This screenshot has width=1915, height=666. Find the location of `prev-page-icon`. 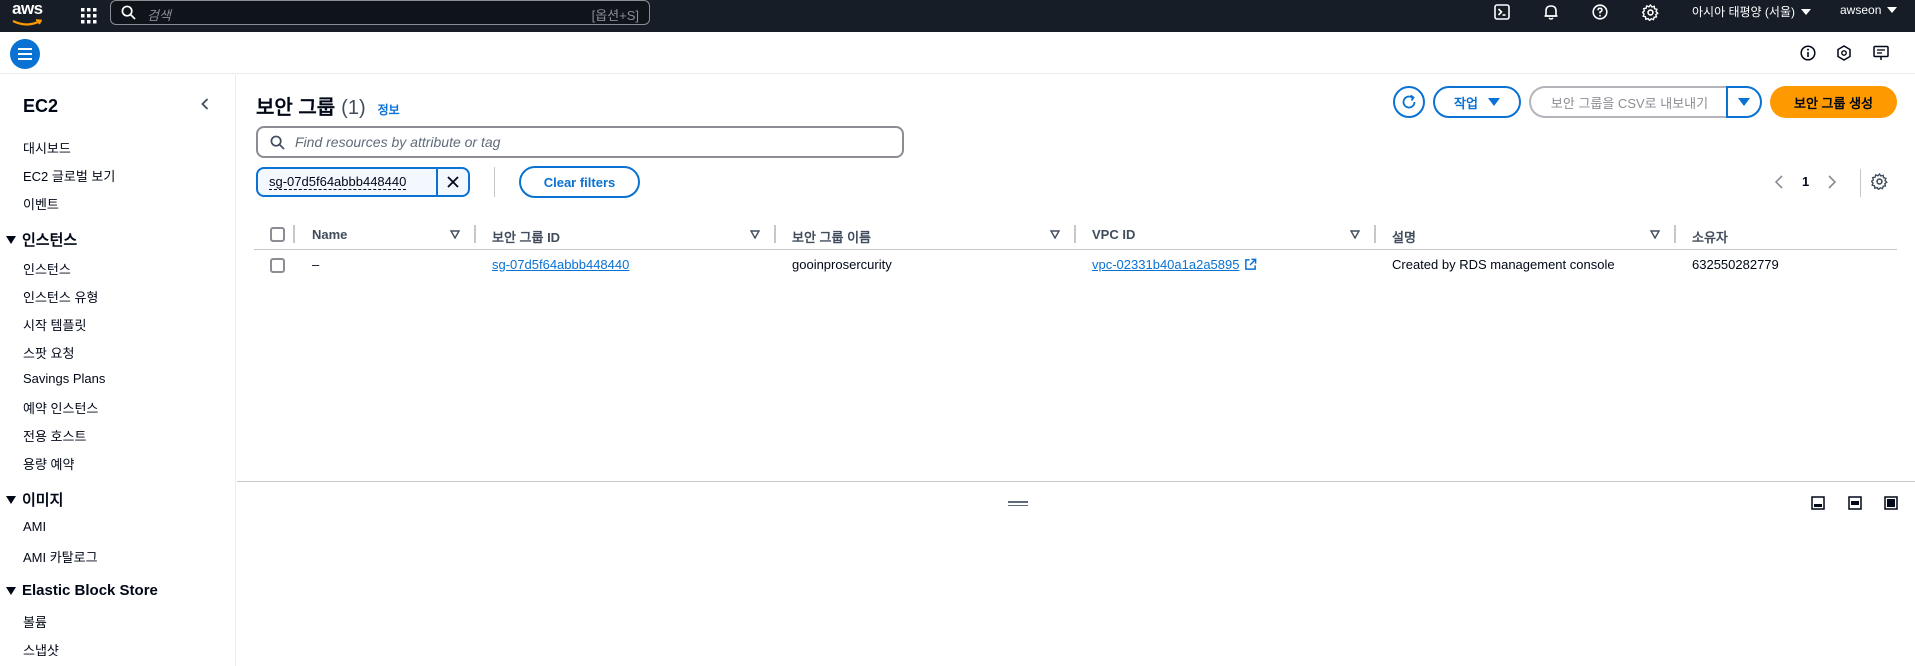

prev-page-icon is located at coordinates (1779, 181).